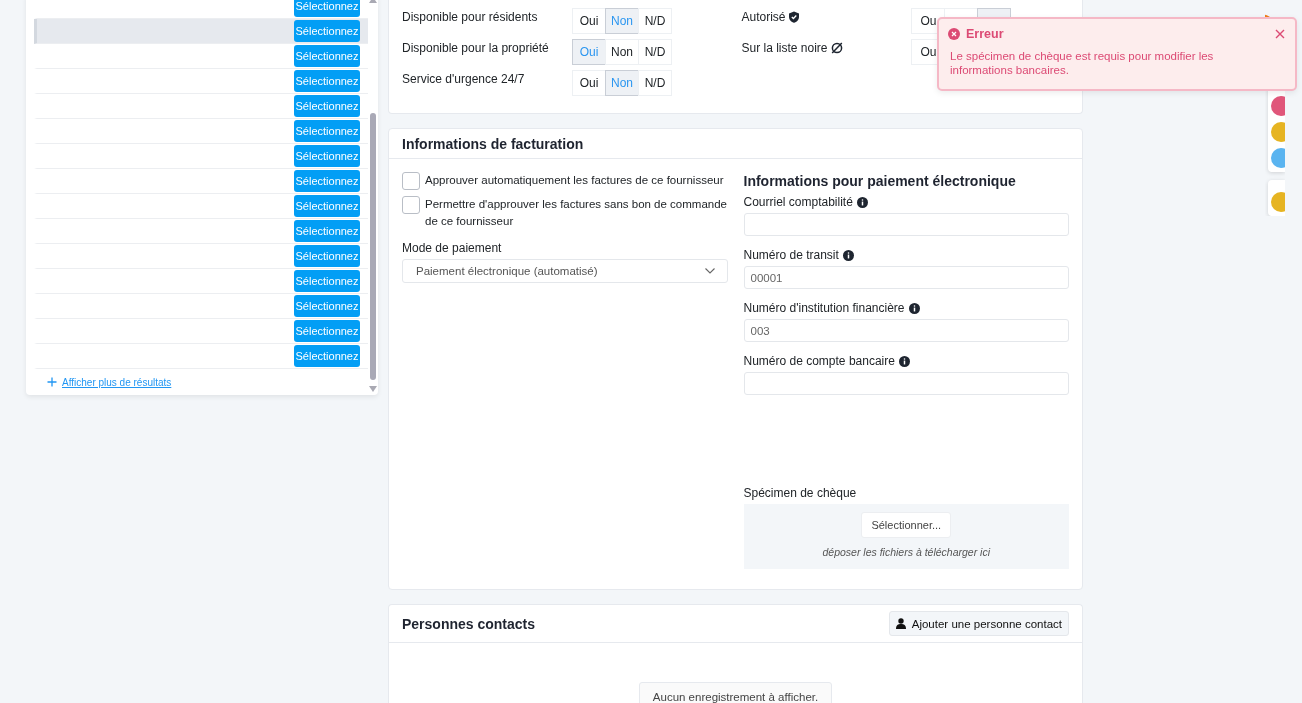 This screenshot has height=703, width=1302. I want to click on empty-message: Aucun enregistrement à afficher., so click(735, 692).